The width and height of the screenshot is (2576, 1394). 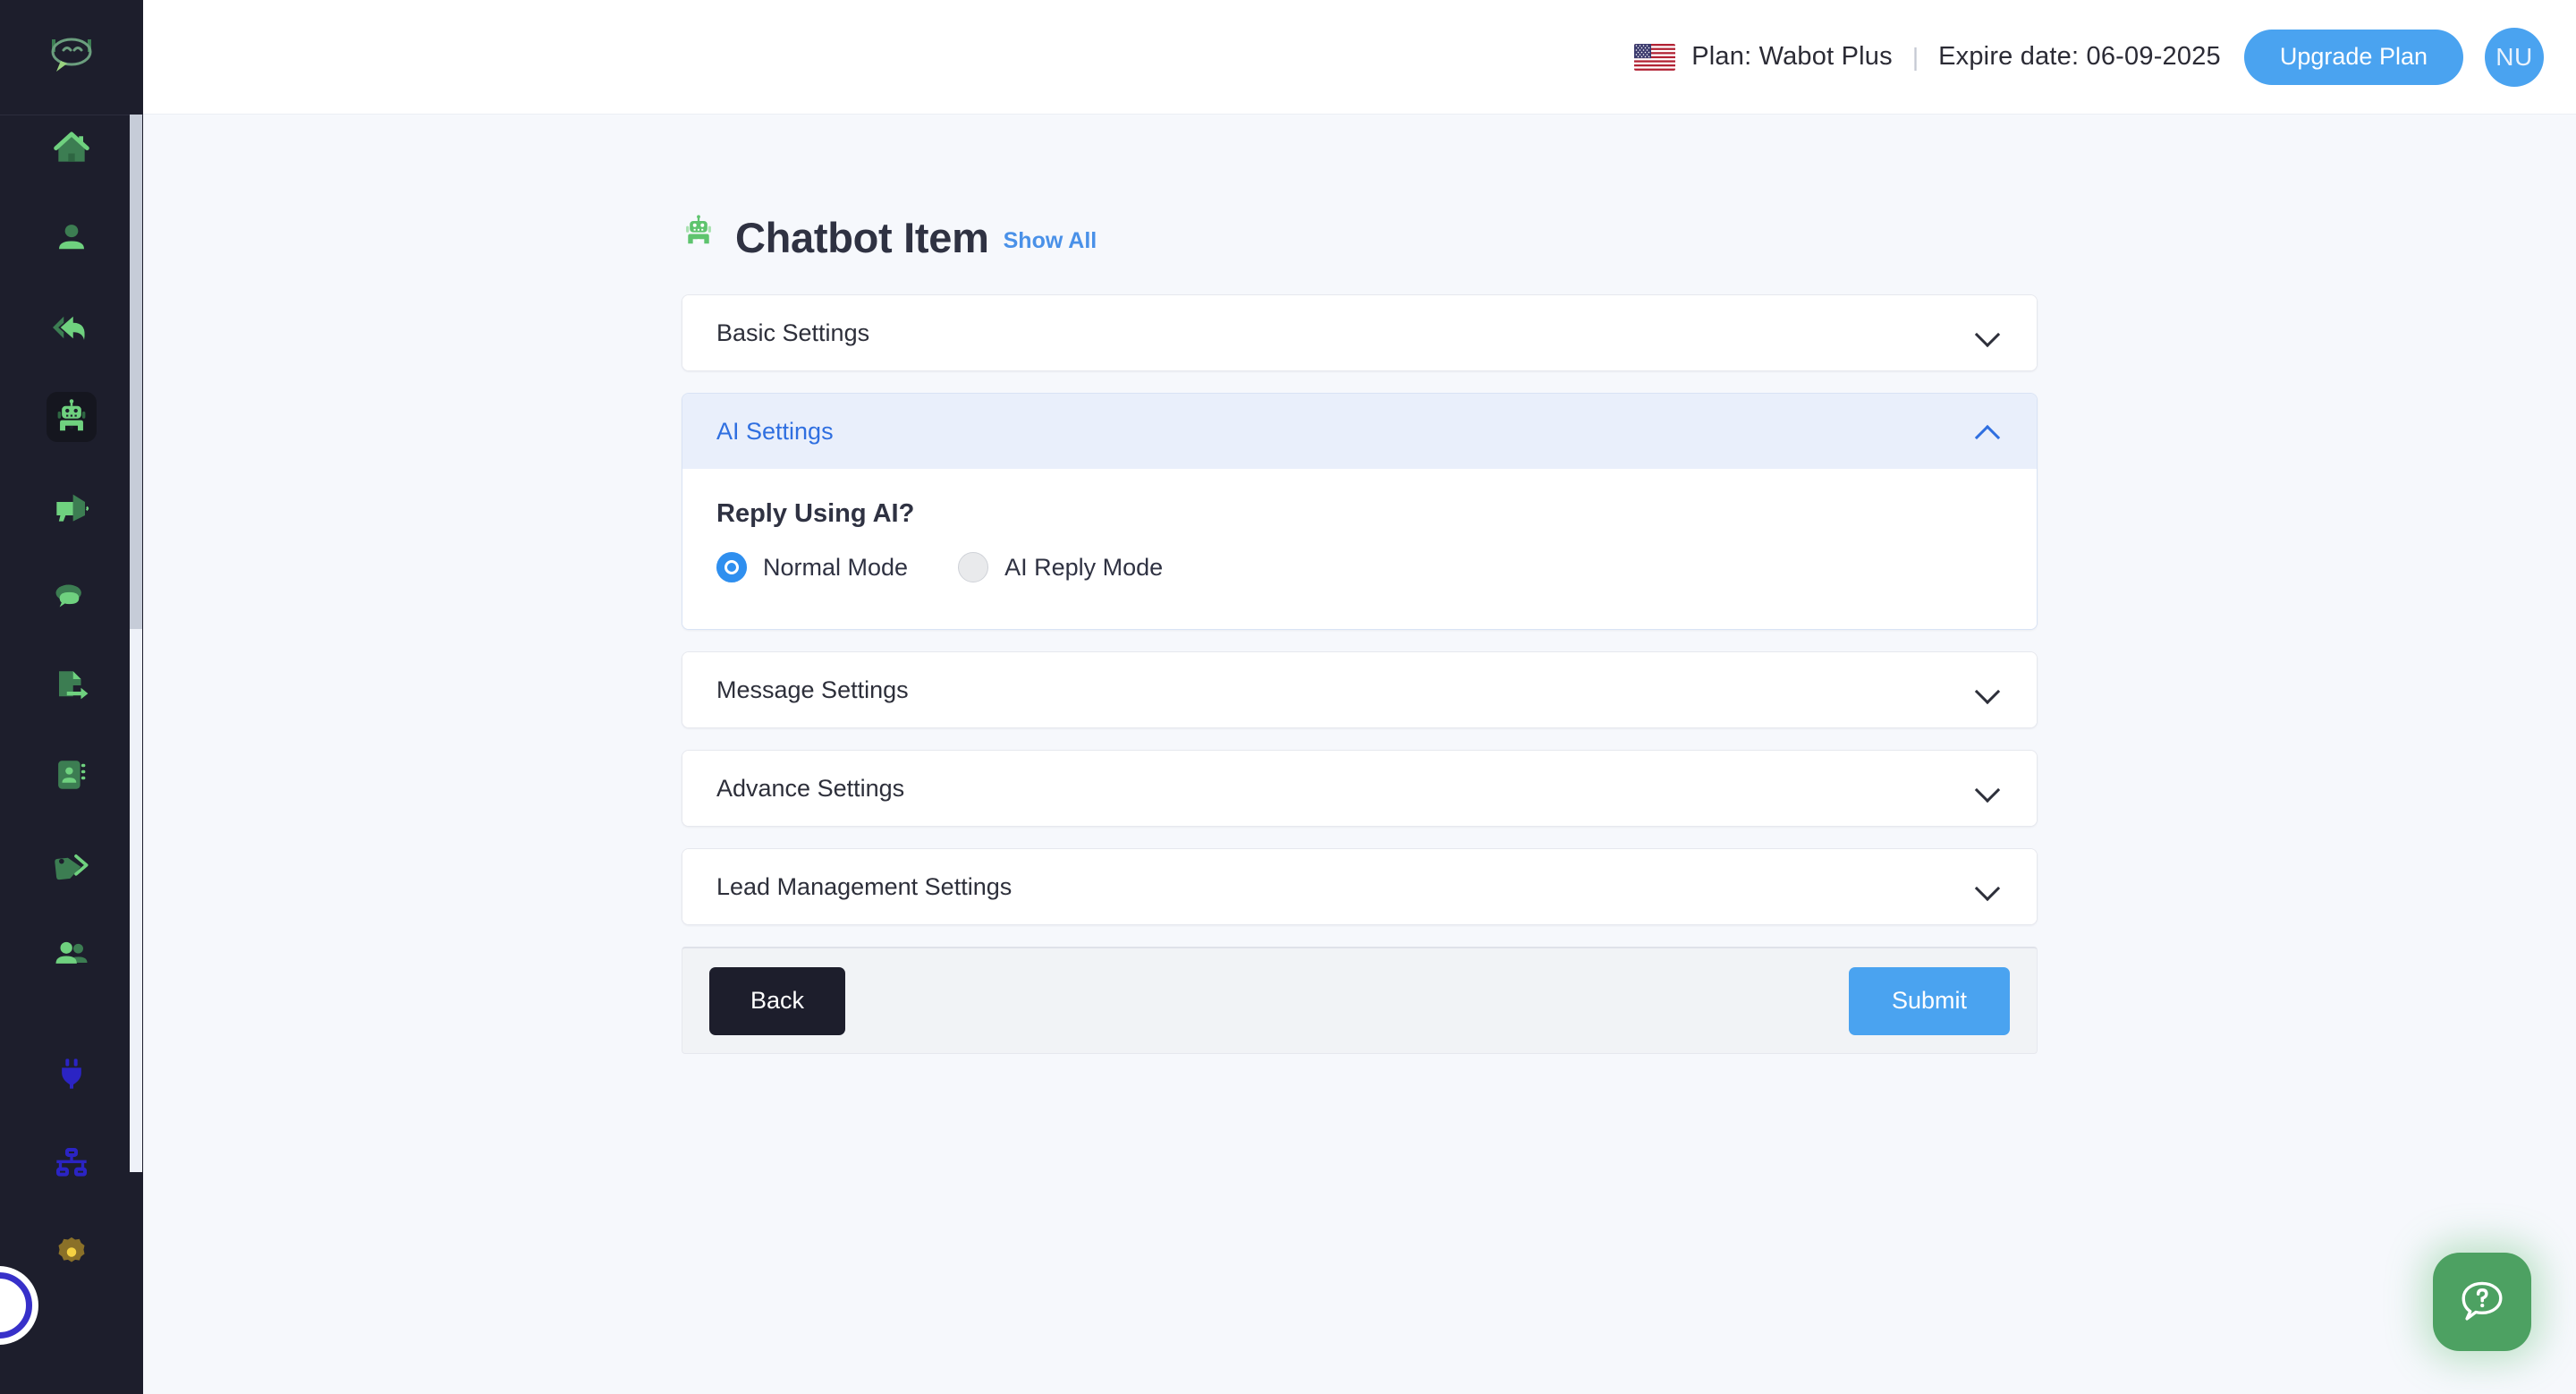 I want to click on accordion-header-message-settings: Message Settings, so click(x=1359, y=689).